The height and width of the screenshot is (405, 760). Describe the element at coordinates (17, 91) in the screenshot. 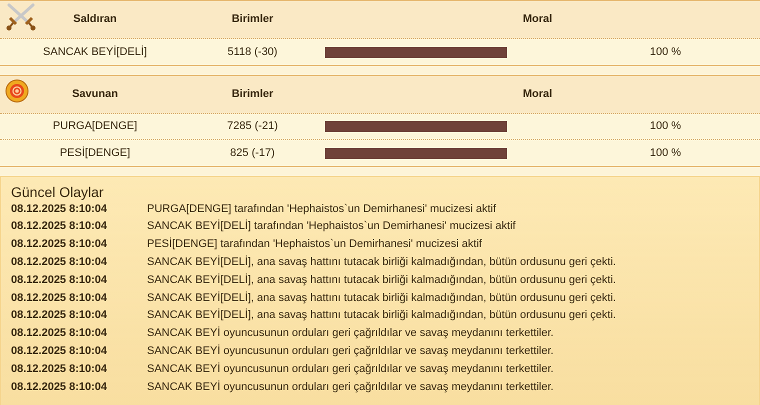

I see `round-shield-icon` at that location.